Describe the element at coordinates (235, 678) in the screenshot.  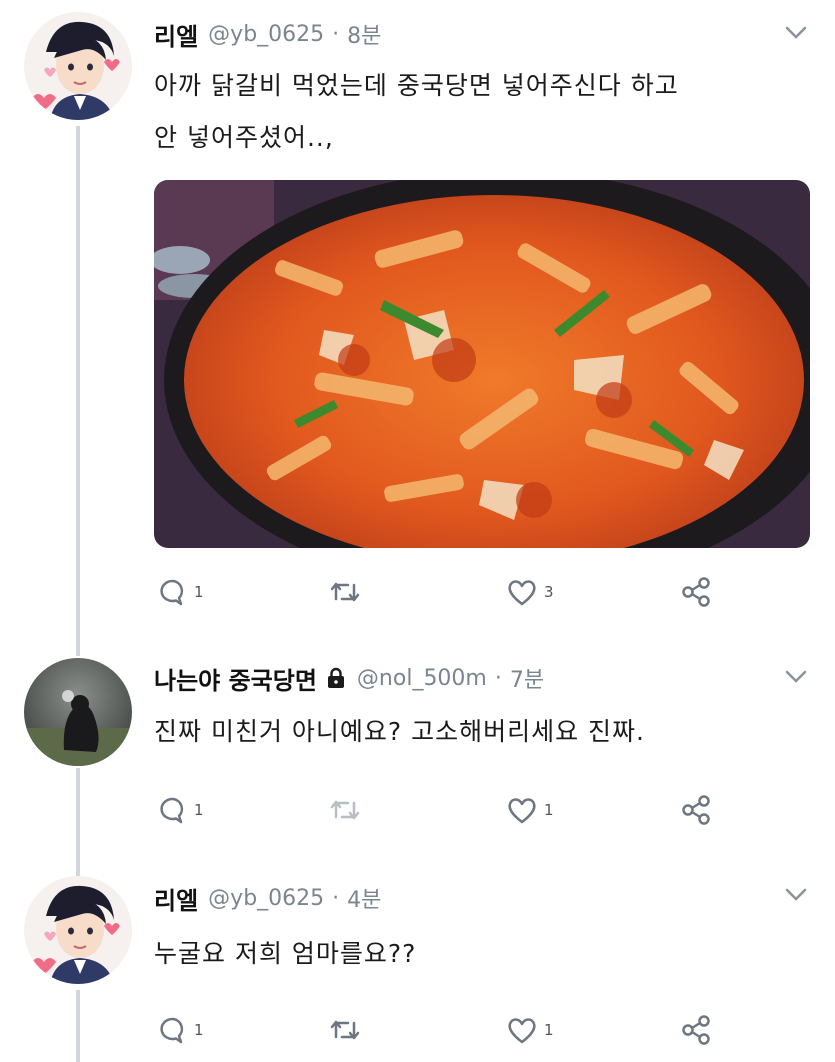
I see `display-name: 나는야 중국당면` at that location.